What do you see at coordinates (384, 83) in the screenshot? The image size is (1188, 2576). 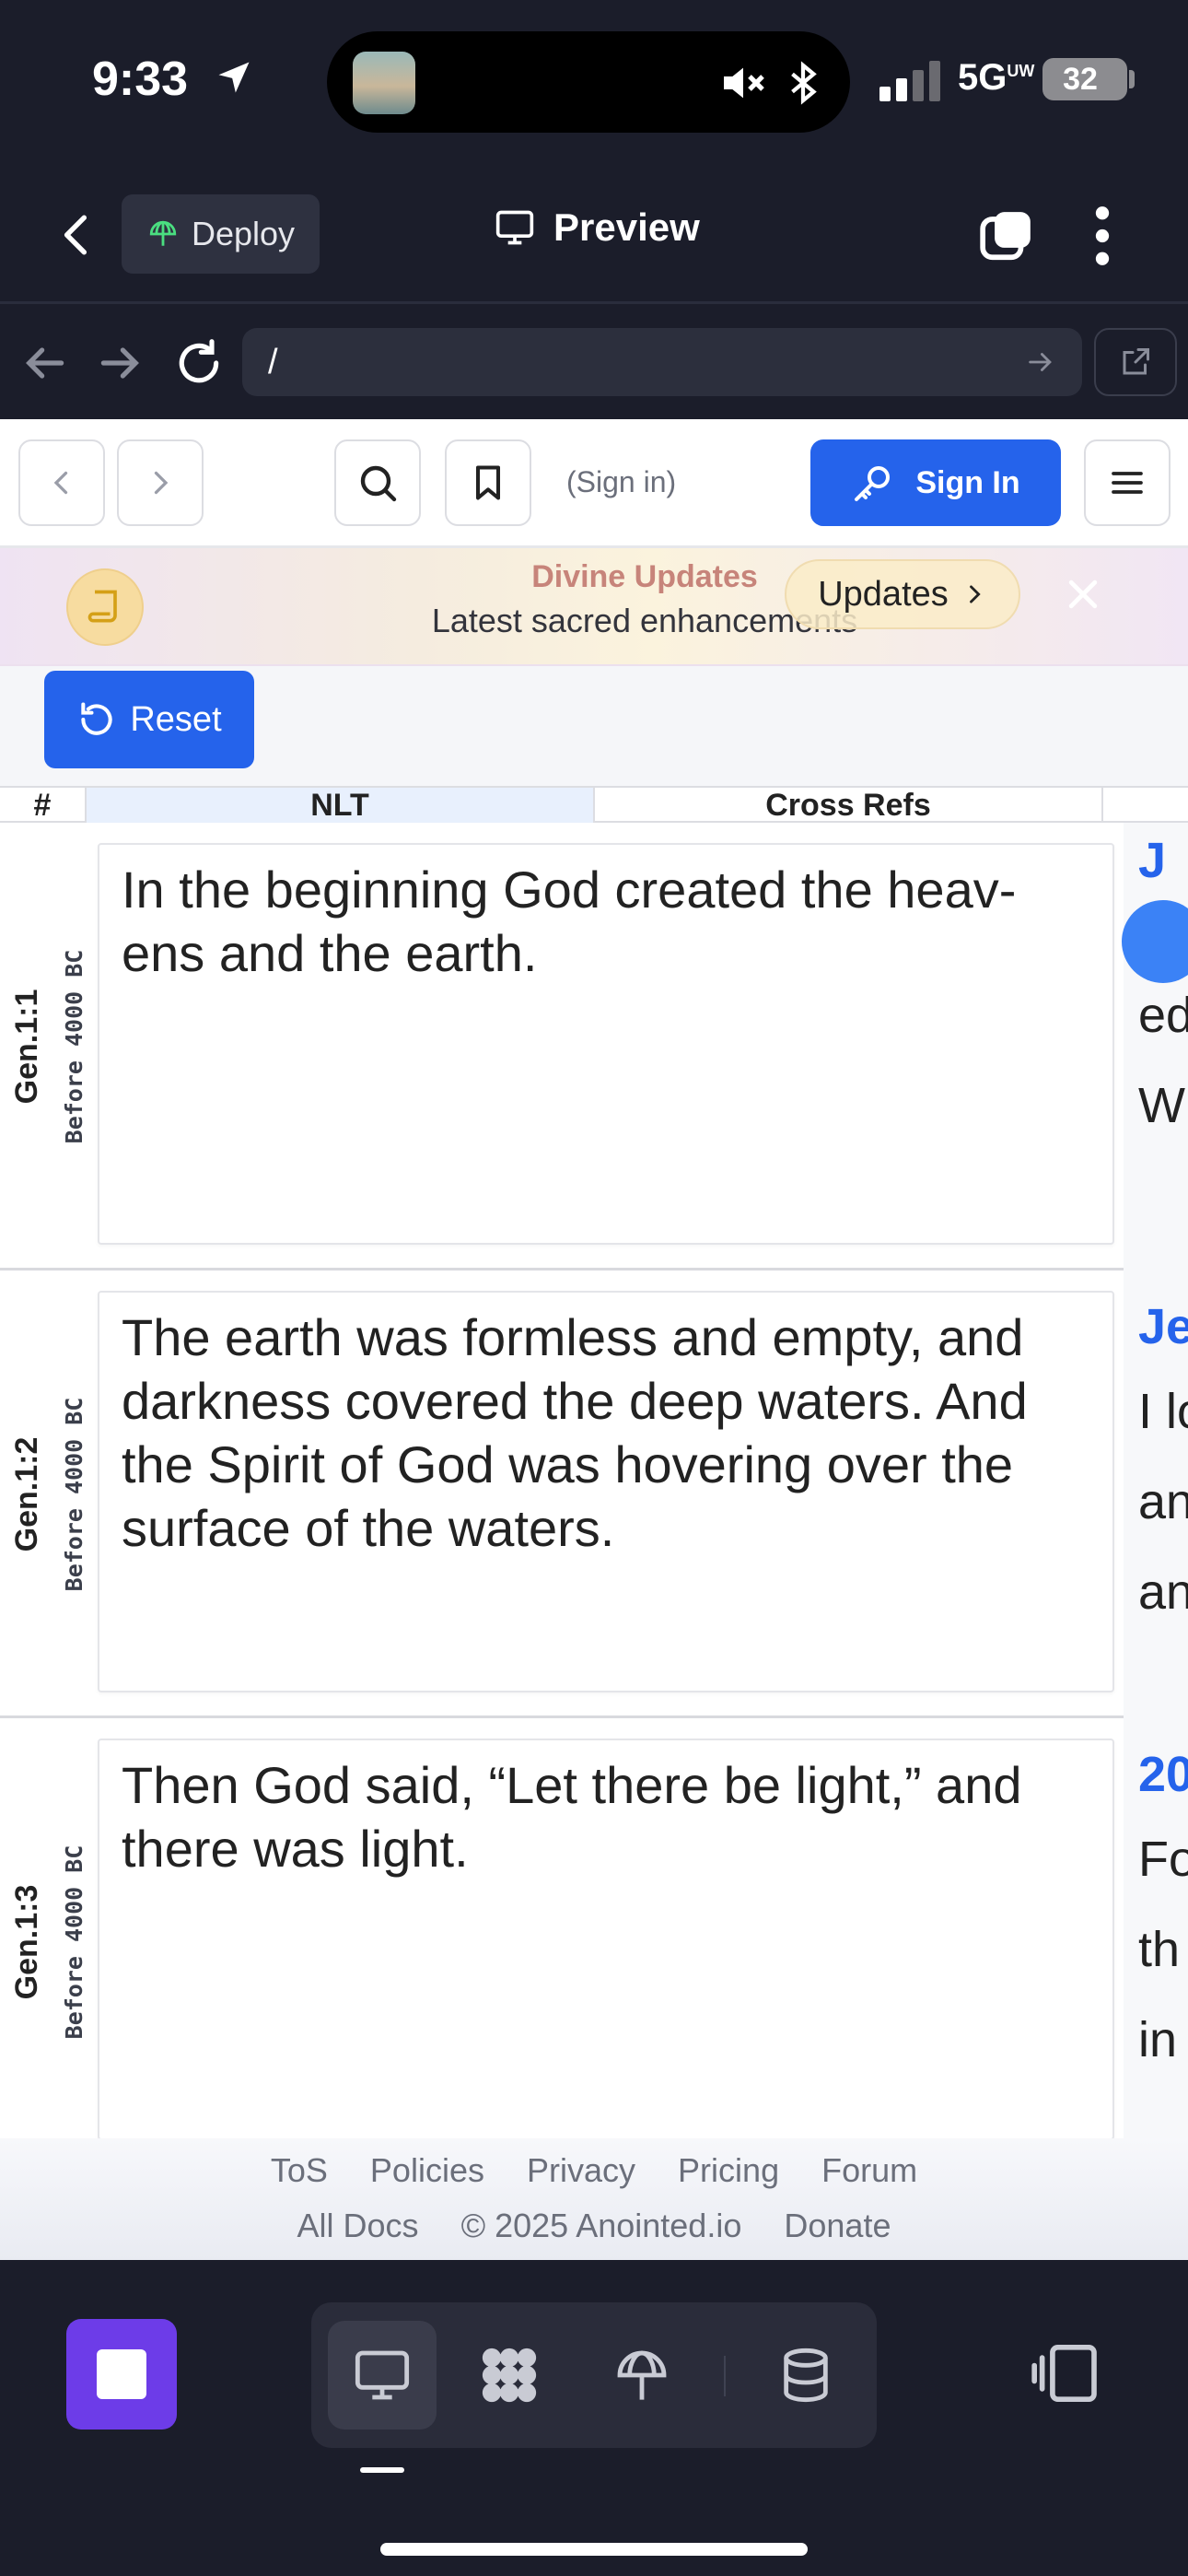 I see `now-playing-thumbnail` at bounding box center [384, 83].